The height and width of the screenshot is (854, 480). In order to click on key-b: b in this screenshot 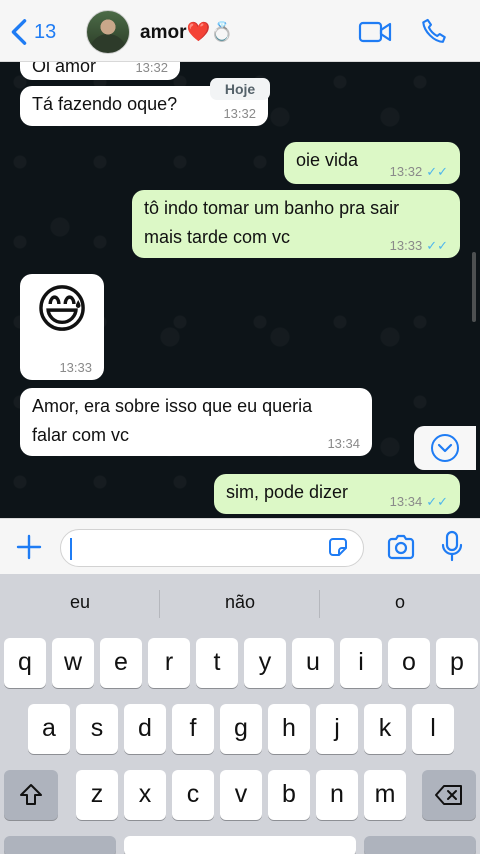, I will do `click(289, 795)`.